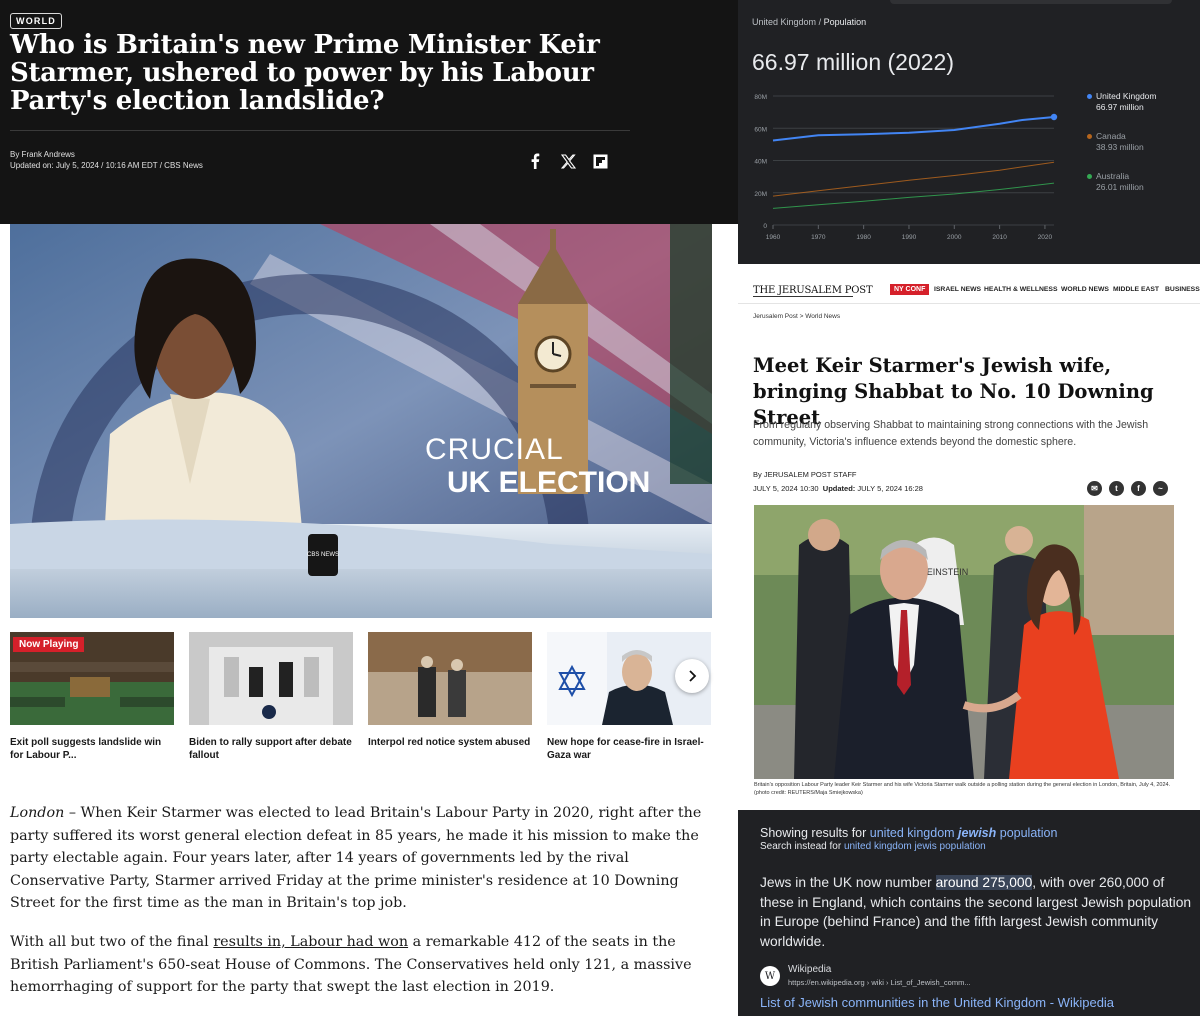 The image size is (1200, 1016). What do you see at coordinates (760, 194) in the screenshot?
I see `y-tick-label: 20M` at bounding box center [760, 194].